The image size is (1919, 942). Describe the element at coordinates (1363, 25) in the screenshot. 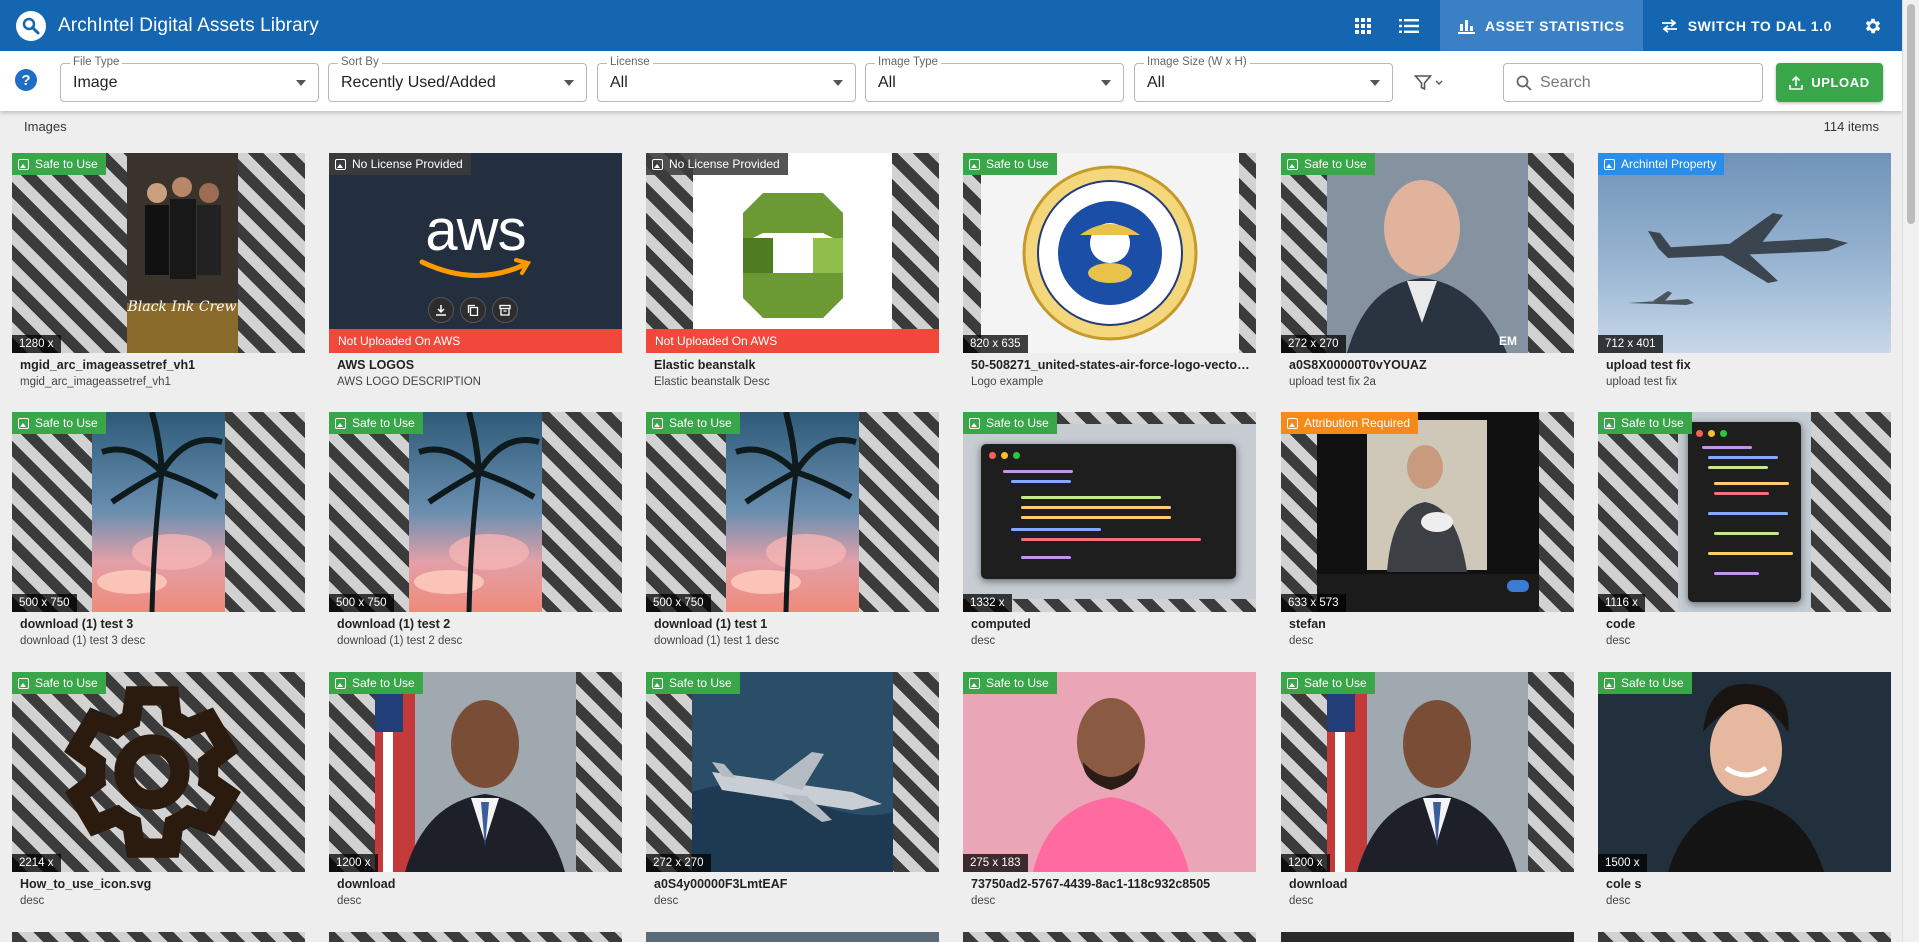

I see `grid-view-icon` at that location.